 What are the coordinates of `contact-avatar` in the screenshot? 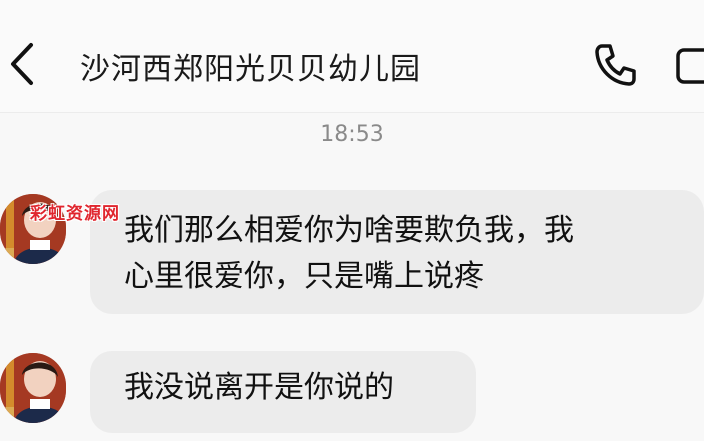 It's located at (33, 388).